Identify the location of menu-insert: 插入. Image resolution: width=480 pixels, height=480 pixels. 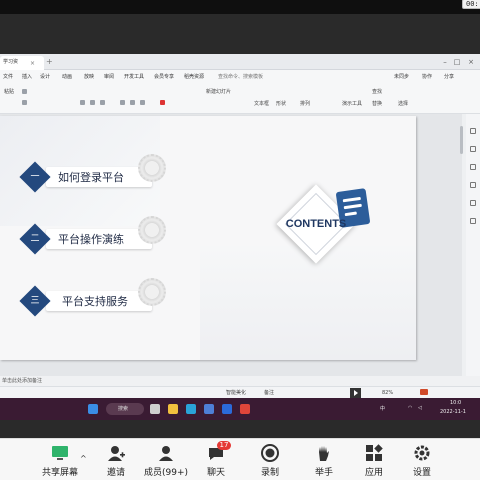
(27, 77).